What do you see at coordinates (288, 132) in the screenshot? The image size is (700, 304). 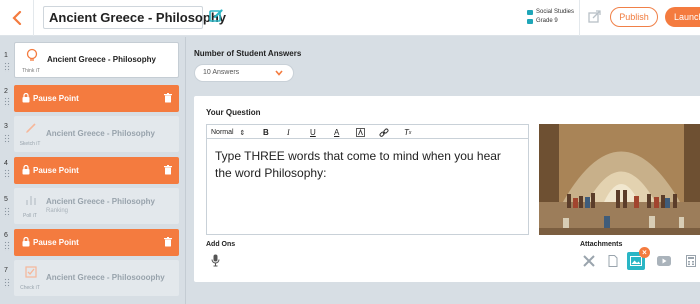 I see `italic-button: I` at bounding box center [288, 132].